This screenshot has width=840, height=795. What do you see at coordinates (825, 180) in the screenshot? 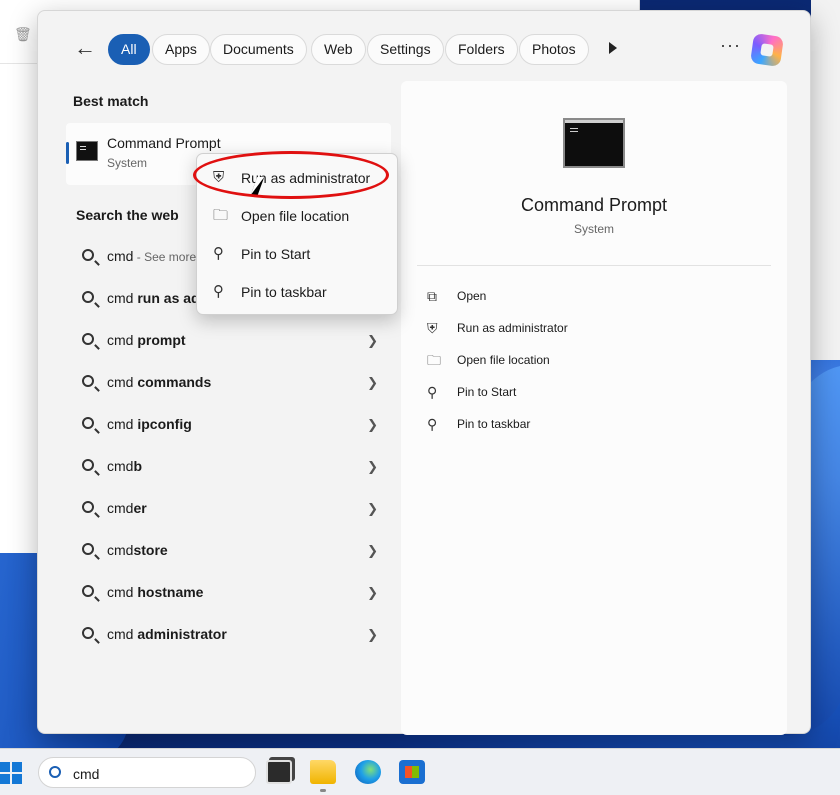
I see `background-right-panel` at bounding box center [825, 180].